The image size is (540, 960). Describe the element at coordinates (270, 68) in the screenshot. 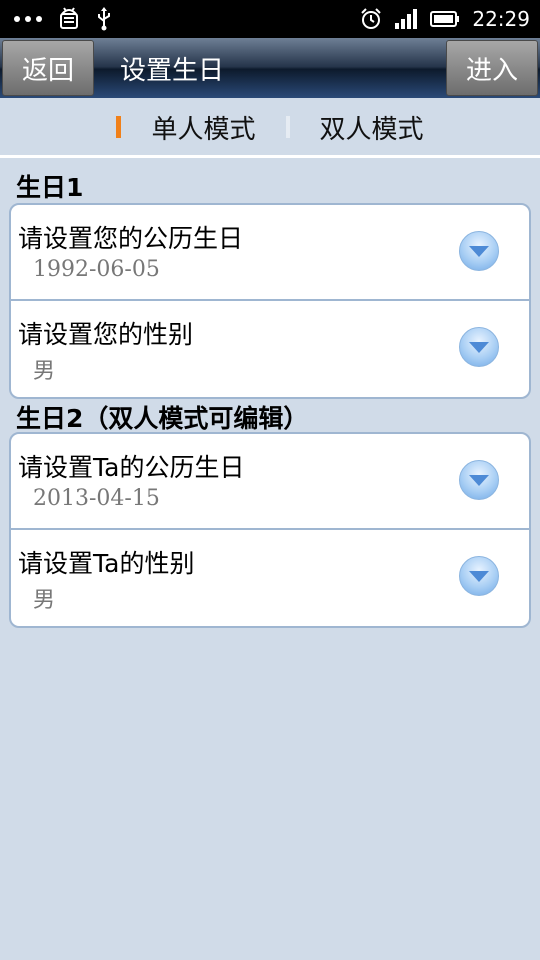

I see `title-bar: 返回 设置生日 进入` at that location.